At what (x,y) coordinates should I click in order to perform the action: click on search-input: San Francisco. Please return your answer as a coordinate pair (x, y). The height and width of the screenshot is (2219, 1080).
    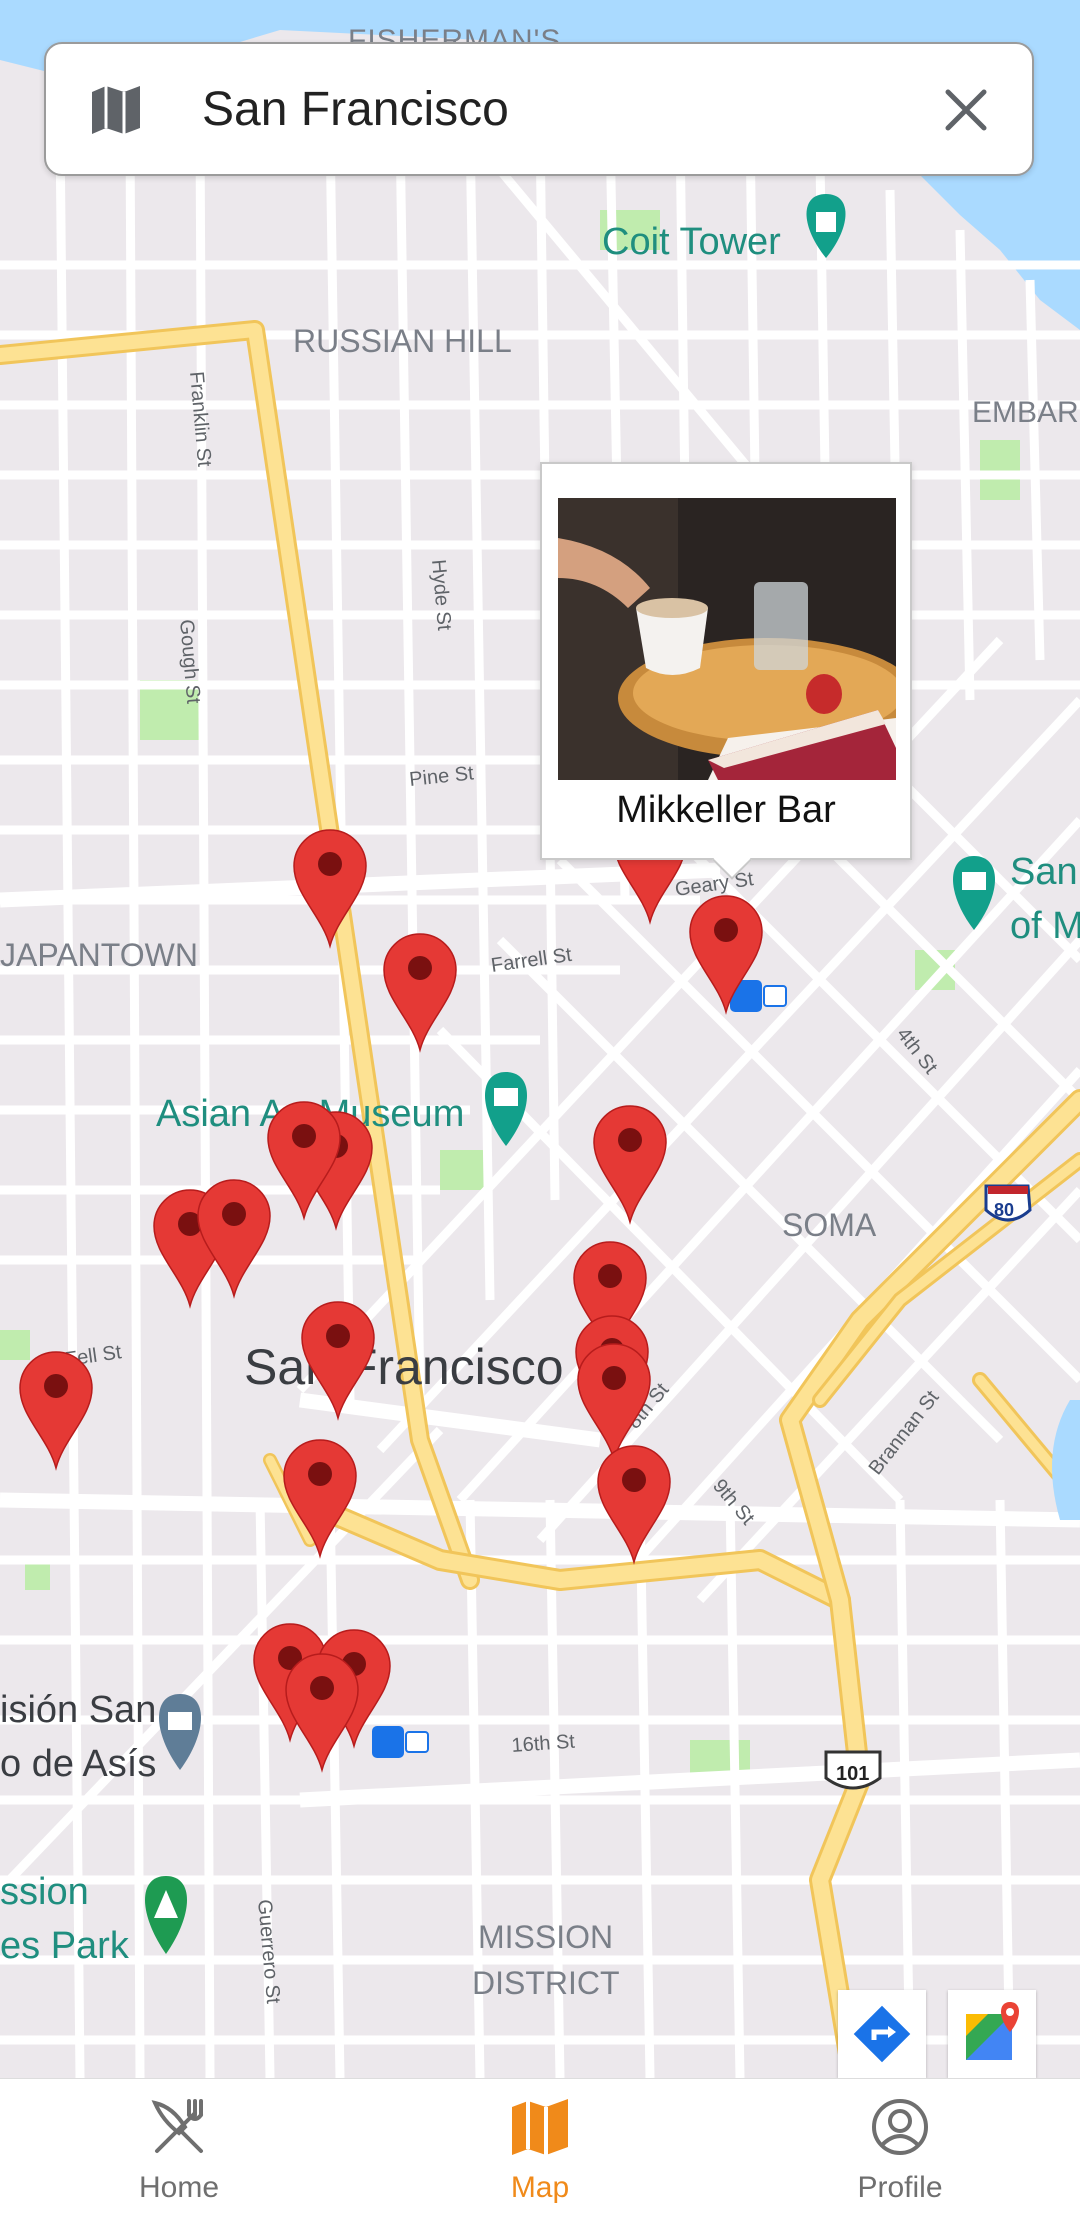
    Looking at the image, I should click on (355, 110).